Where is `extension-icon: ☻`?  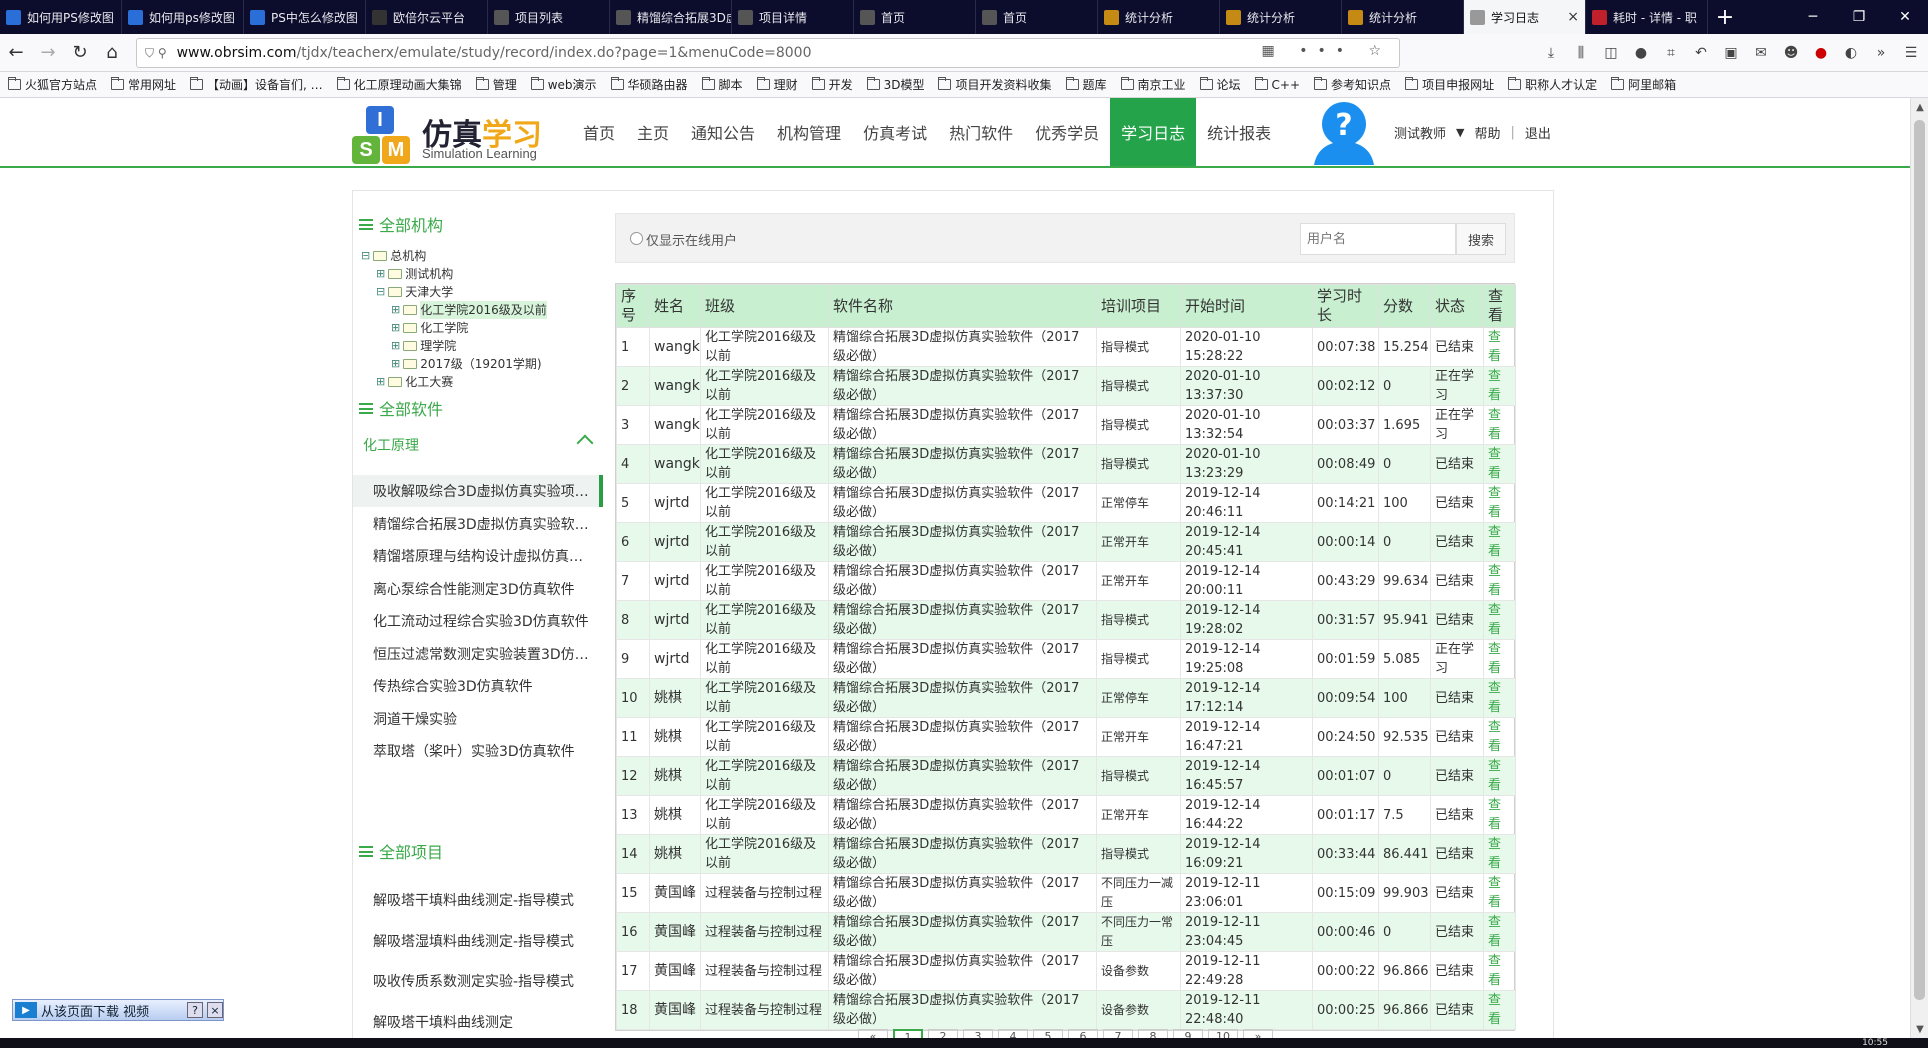
extension-icon: ☻ is located at coordinates (1791, 53).